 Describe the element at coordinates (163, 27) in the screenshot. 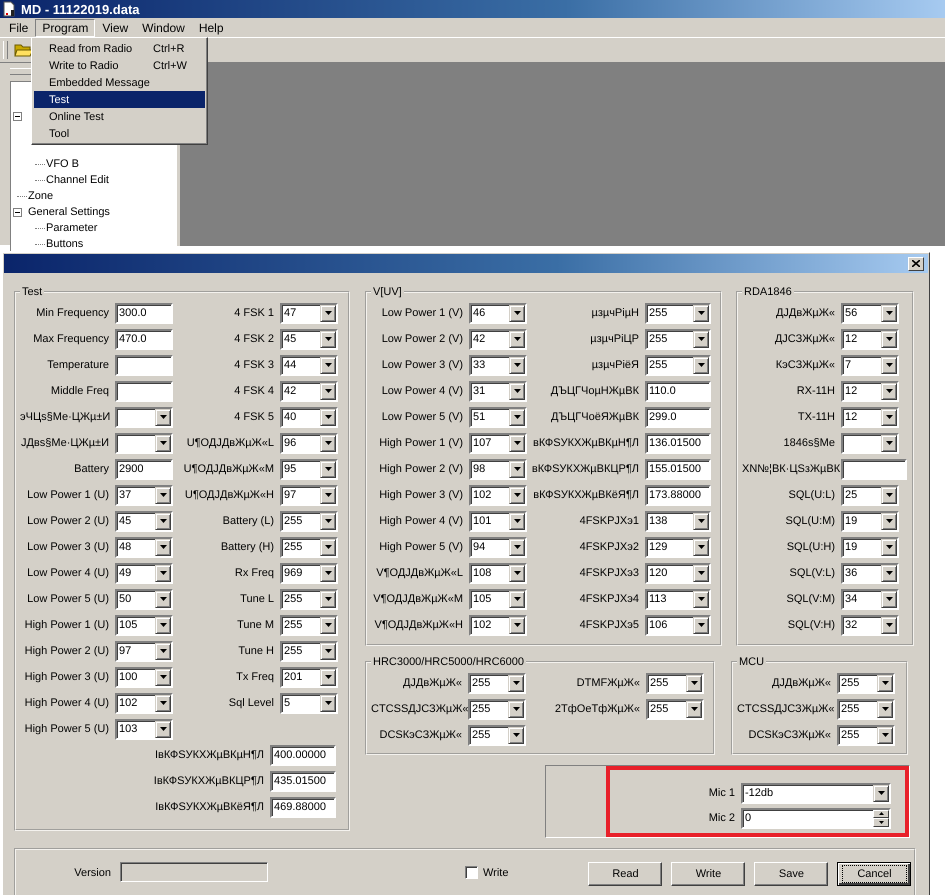

I see `menu-item: Window` at that location.